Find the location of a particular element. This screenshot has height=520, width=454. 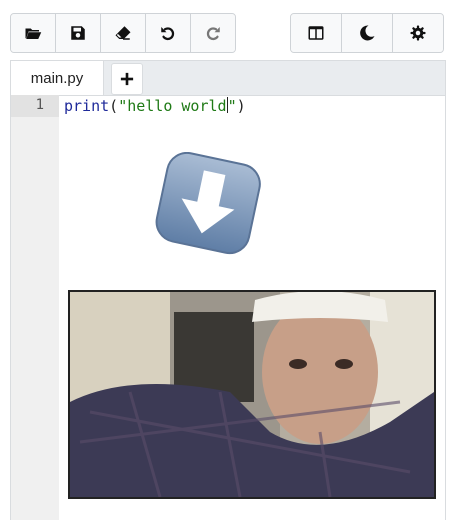

view-actions-group is located at coordinates (367, 33).